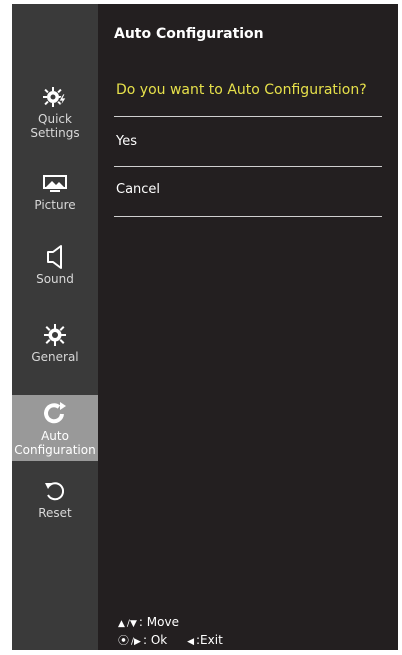 The image size is (402, 655). I want to click on ok-button-icon: ⦿, so click(123, 640).